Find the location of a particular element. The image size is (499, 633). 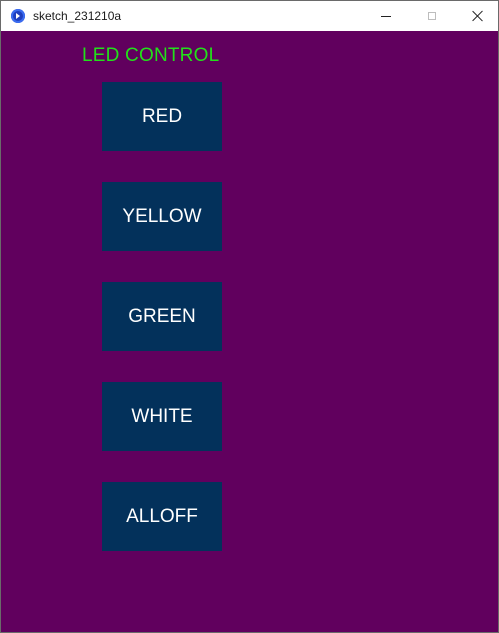

maximize-button is located at coordinates (432, 16).